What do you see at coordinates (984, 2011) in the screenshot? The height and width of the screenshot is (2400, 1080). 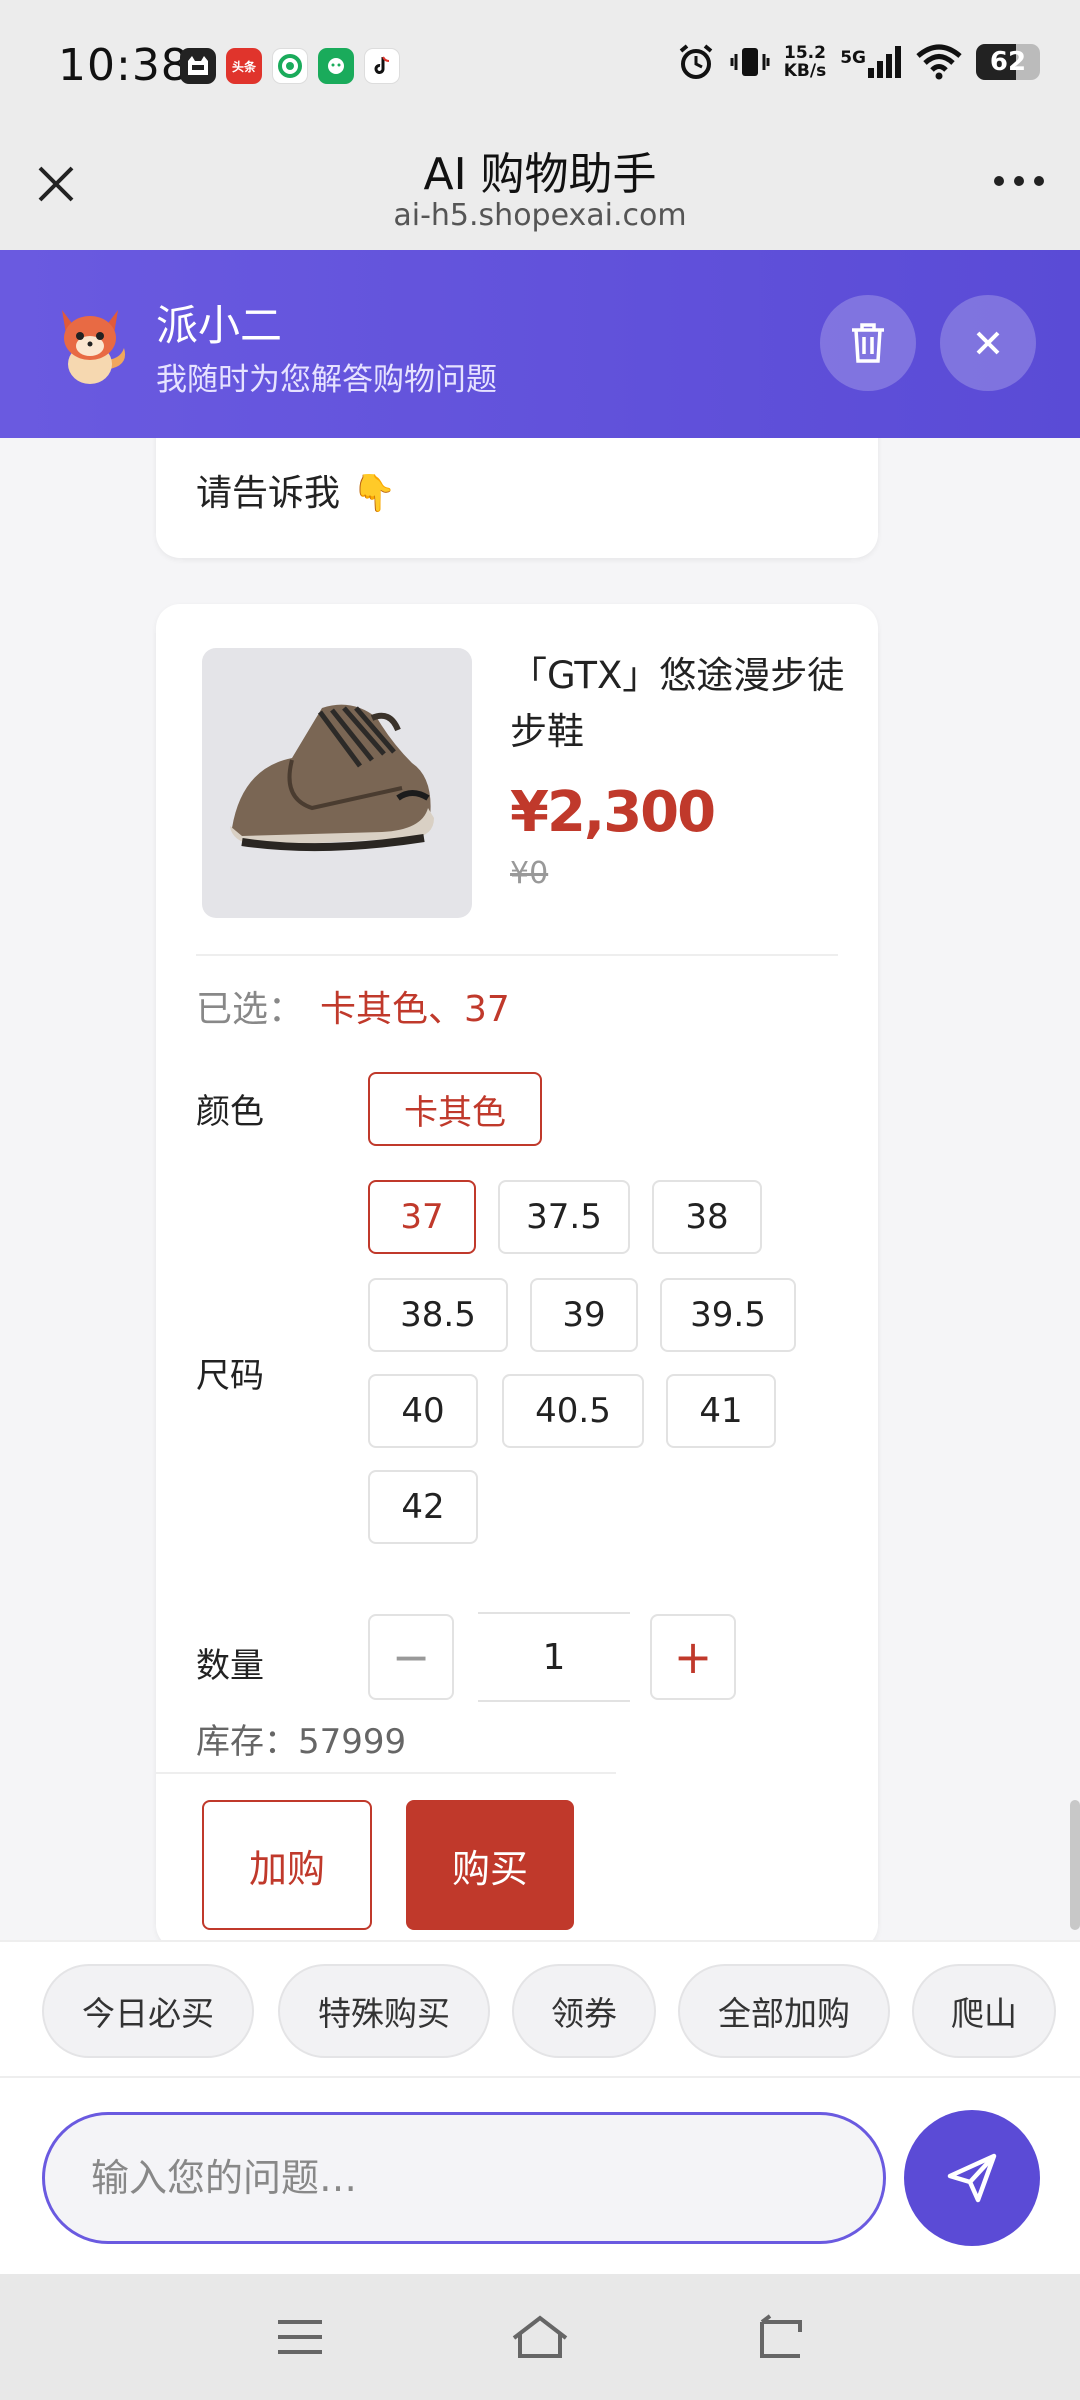 I see `chip-hiking: 爬山` at bounding box center [984, 2011].